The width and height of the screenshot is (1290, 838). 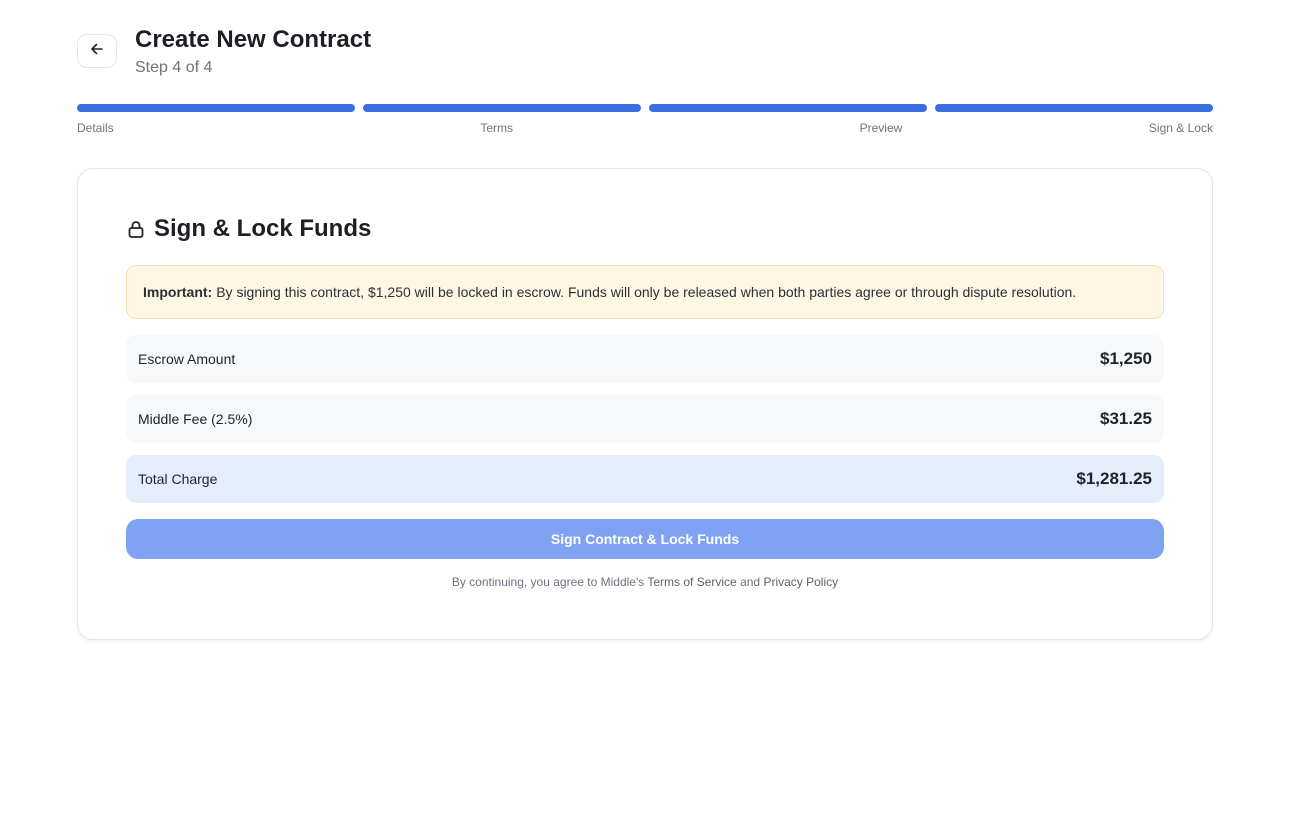 What do you see at coordinates (1126, 358) in the screenshot?
I see `escrow-amount-value: $1,250` at bounding box center [1126, 358].